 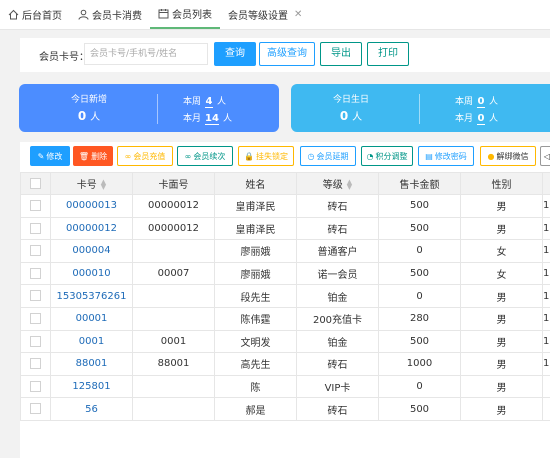 I want to click on month-label: 本月, so click(x=192, y=119).